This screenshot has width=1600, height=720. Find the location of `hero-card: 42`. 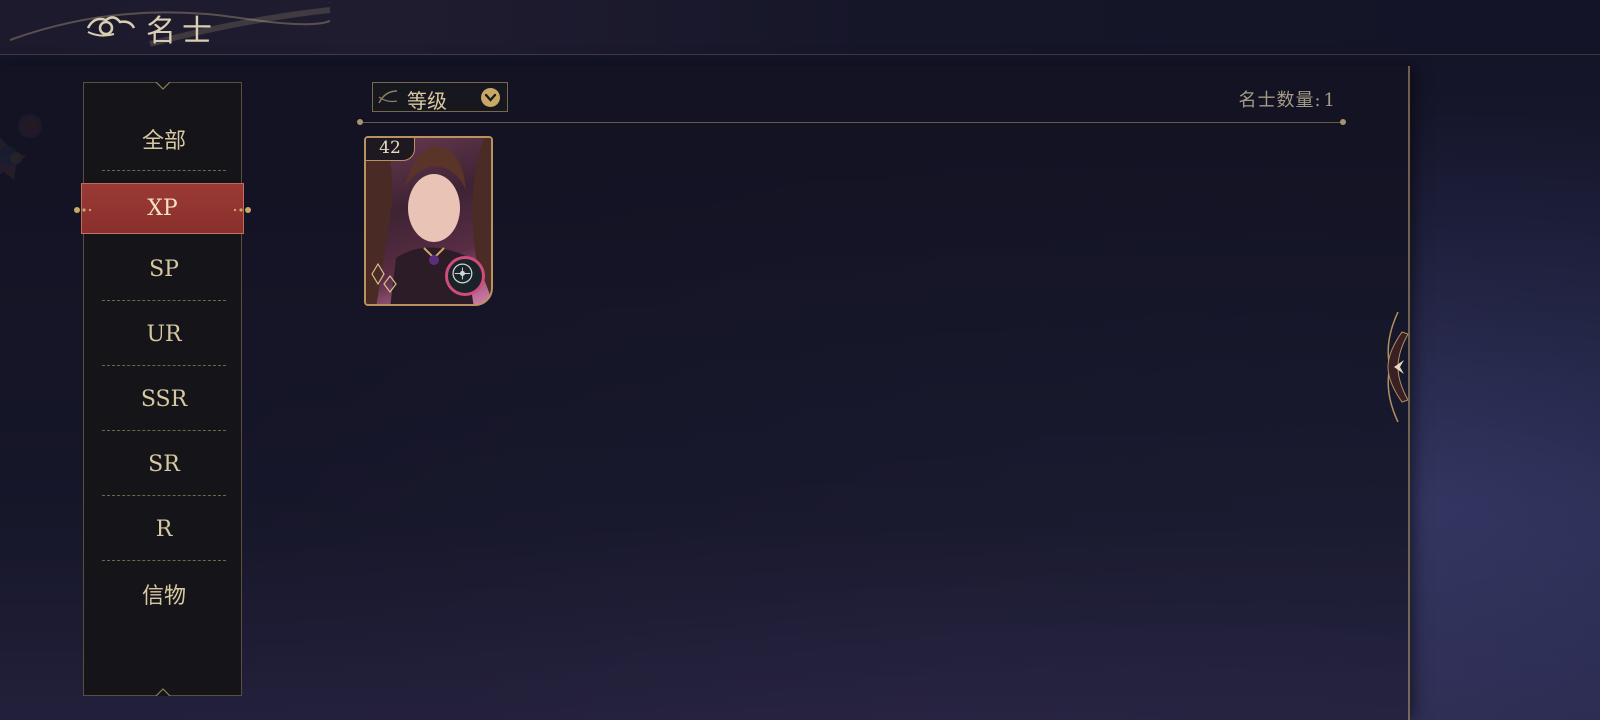

hero-card: 42 is located at coordinates (428, 221).